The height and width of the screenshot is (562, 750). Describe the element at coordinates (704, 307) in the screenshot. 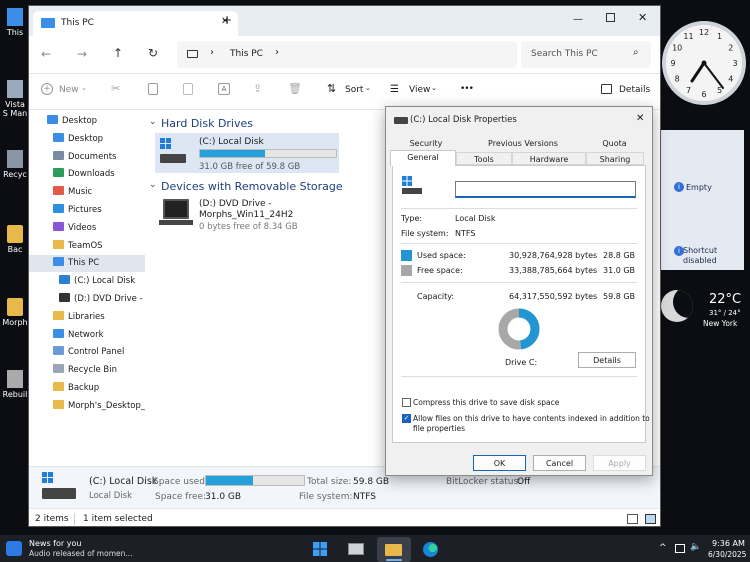

I see `weather-gadget: 22°C 31° / 24° New York` at that location.